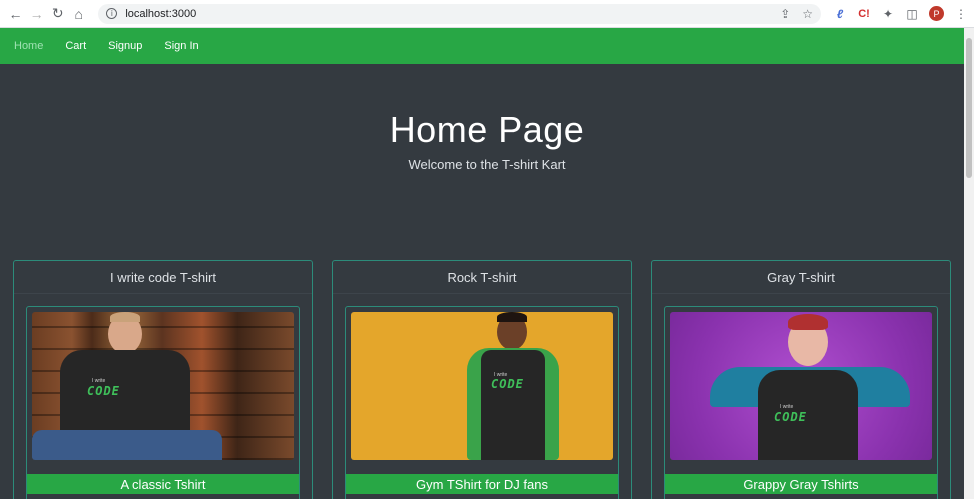  Describe the element at coordinates (864, 14) in the screenshot. I see `extension-icon: C!` at that location.